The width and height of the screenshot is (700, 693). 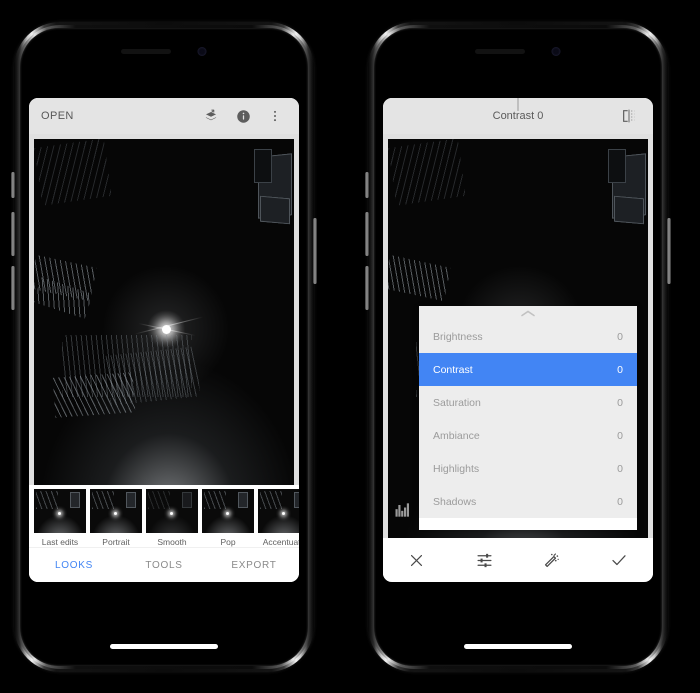 I want to click on list-item: Portrait, so click(x=116, y=518).